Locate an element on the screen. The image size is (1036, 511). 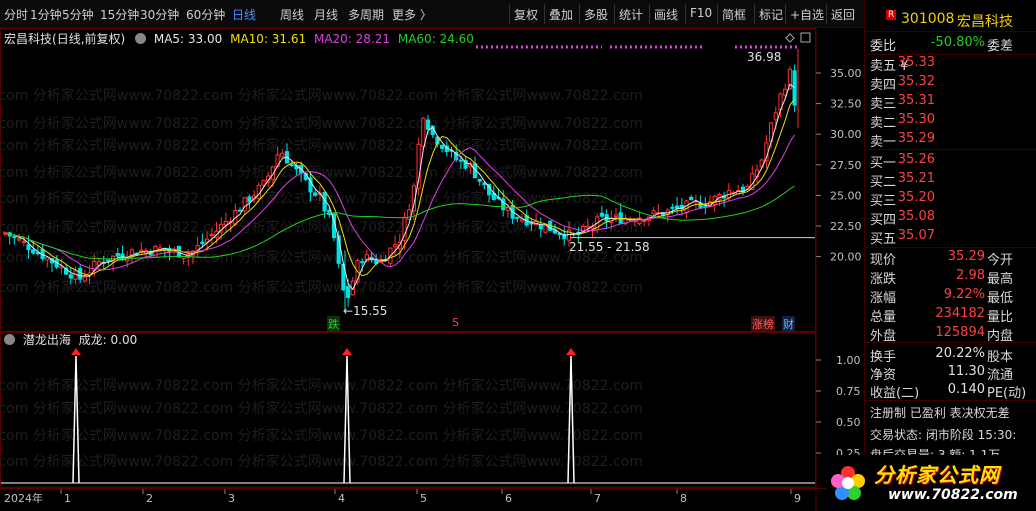
stat-1-label: 涨跌 is located at coordinates (883, 279).